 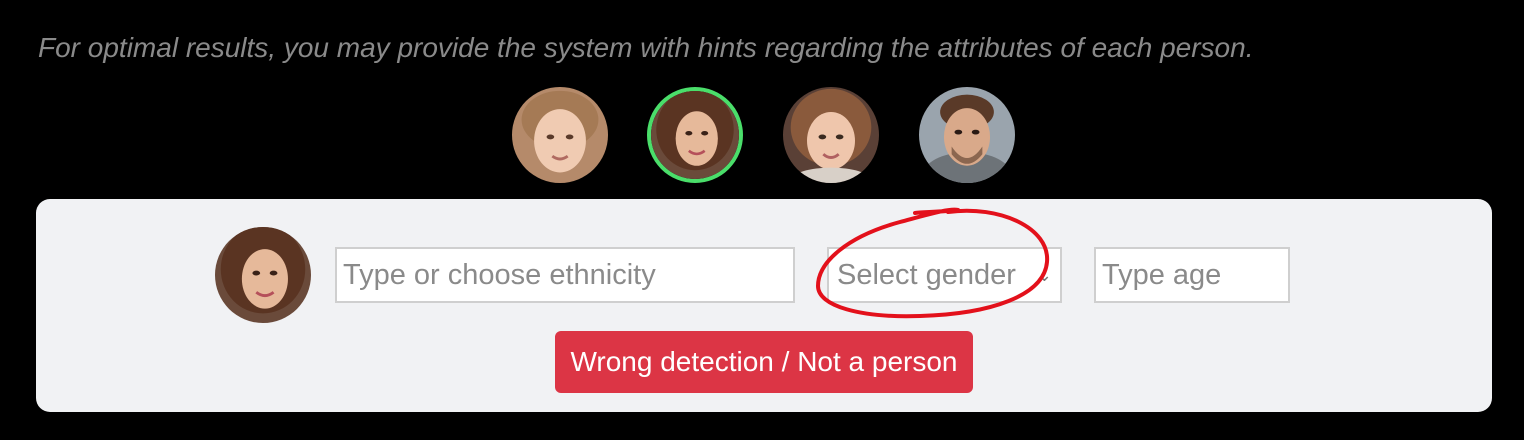 I want to click on person-thumbnail-woman, so click(x=695, y=135).